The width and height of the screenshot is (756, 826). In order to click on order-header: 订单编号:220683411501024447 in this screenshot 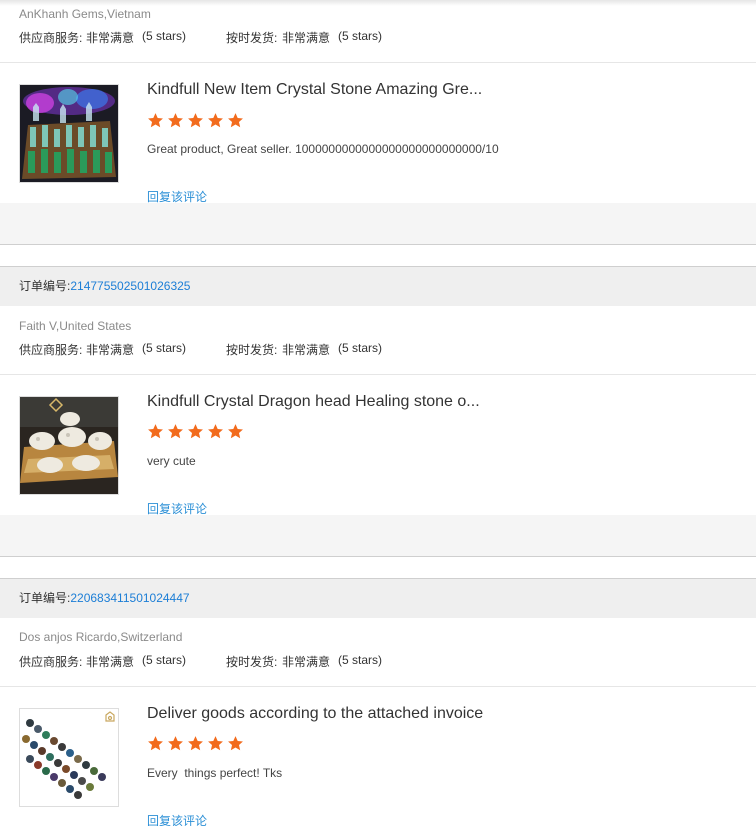, I will do `click(378, 598)`.